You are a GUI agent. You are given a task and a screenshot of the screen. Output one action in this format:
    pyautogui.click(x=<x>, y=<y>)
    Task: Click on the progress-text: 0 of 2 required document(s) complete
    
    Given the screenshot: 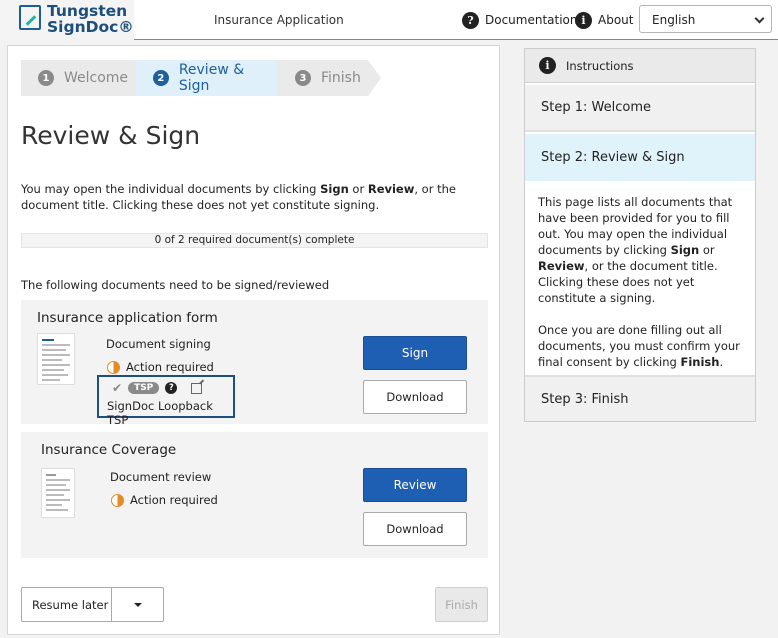 What is the action you would take?
    pyautogui.click(x=254, y=240)
    